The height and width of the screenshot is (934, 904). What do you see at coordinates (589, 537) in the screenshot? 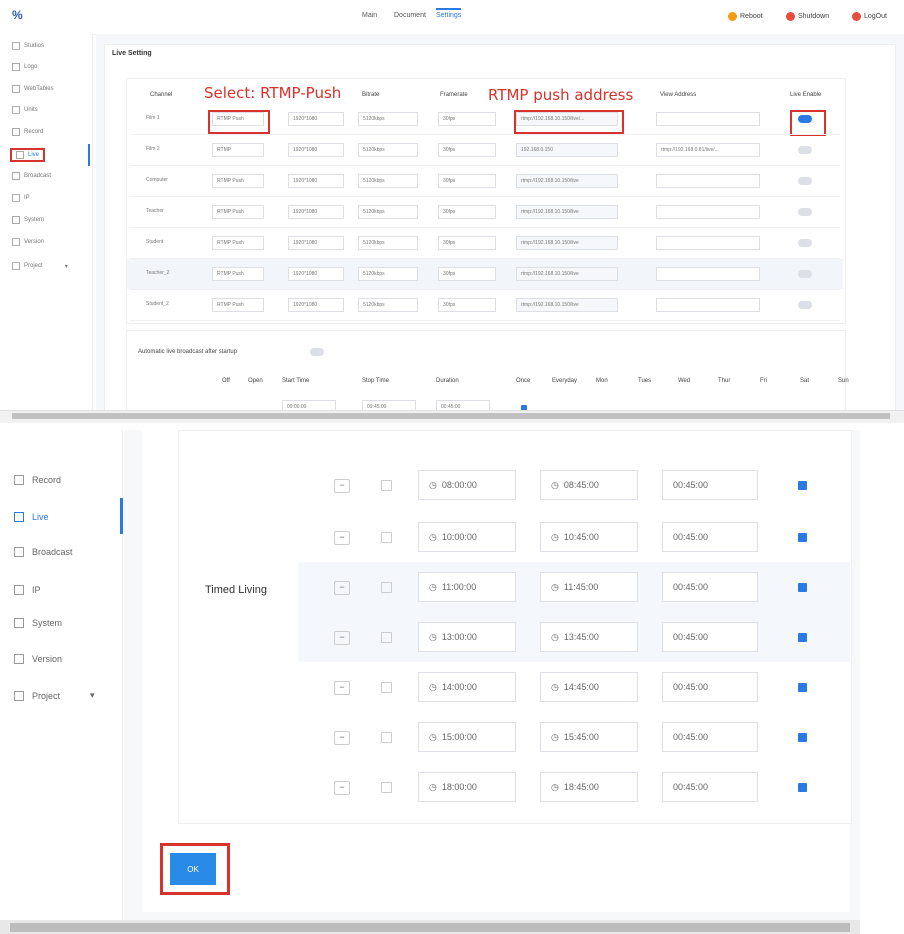
I see `stop-time-picker: ◷ 10:45:00` at bounding box center [589, 537].